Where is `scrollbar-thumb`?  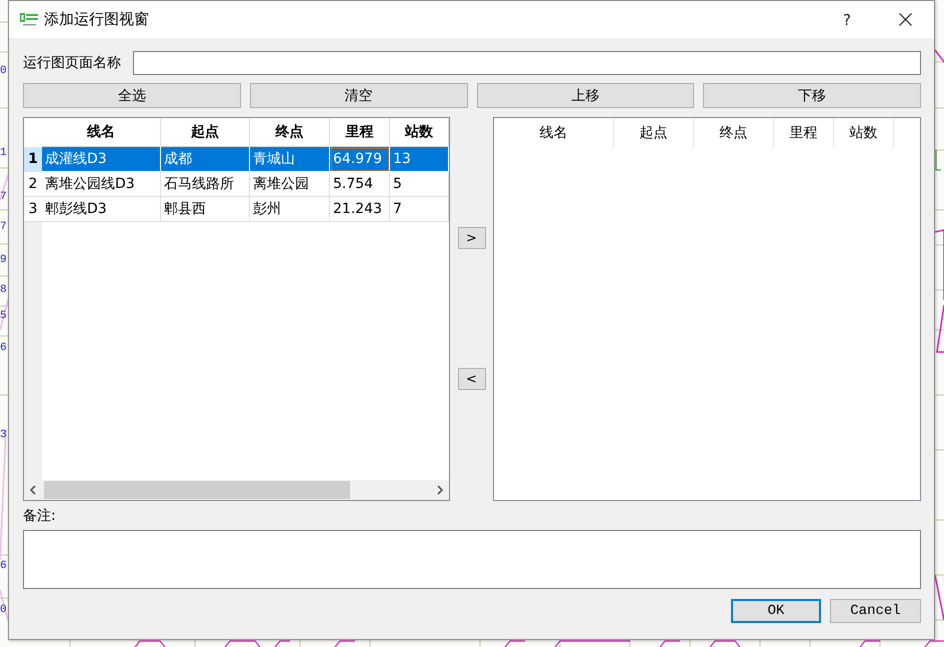
scrollbar-thumb is located at coordinates (197, 490).